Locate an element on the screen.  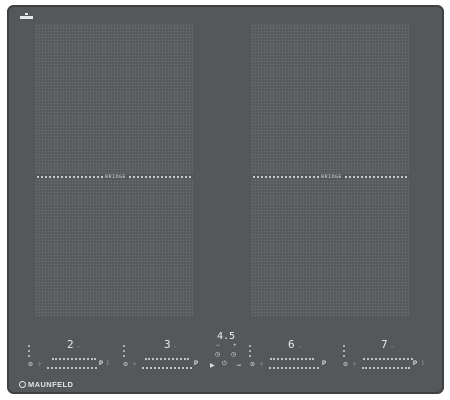
cooking-zone-rear-left is located at coordinates (114, 99).